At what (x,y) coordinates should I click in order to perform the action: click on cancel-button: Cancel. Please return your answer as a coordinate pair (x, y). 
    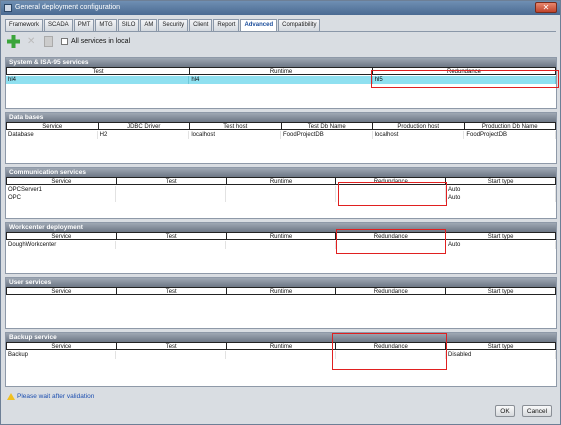
    Looking at the image, I should click on (537, 411).